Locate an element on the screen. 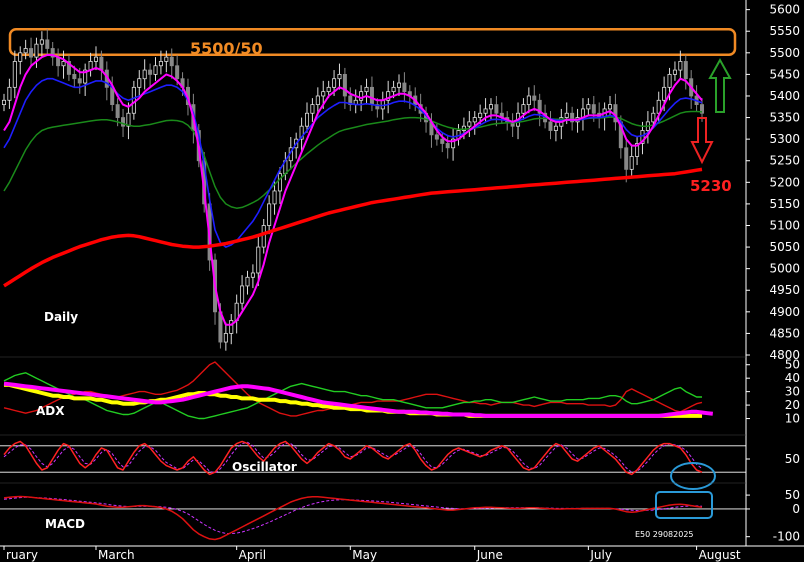 Image resolution: width=804 pixels, height=562 pixels. resistance-zone-label: 5500/50 is located at coordinates (226, 48).